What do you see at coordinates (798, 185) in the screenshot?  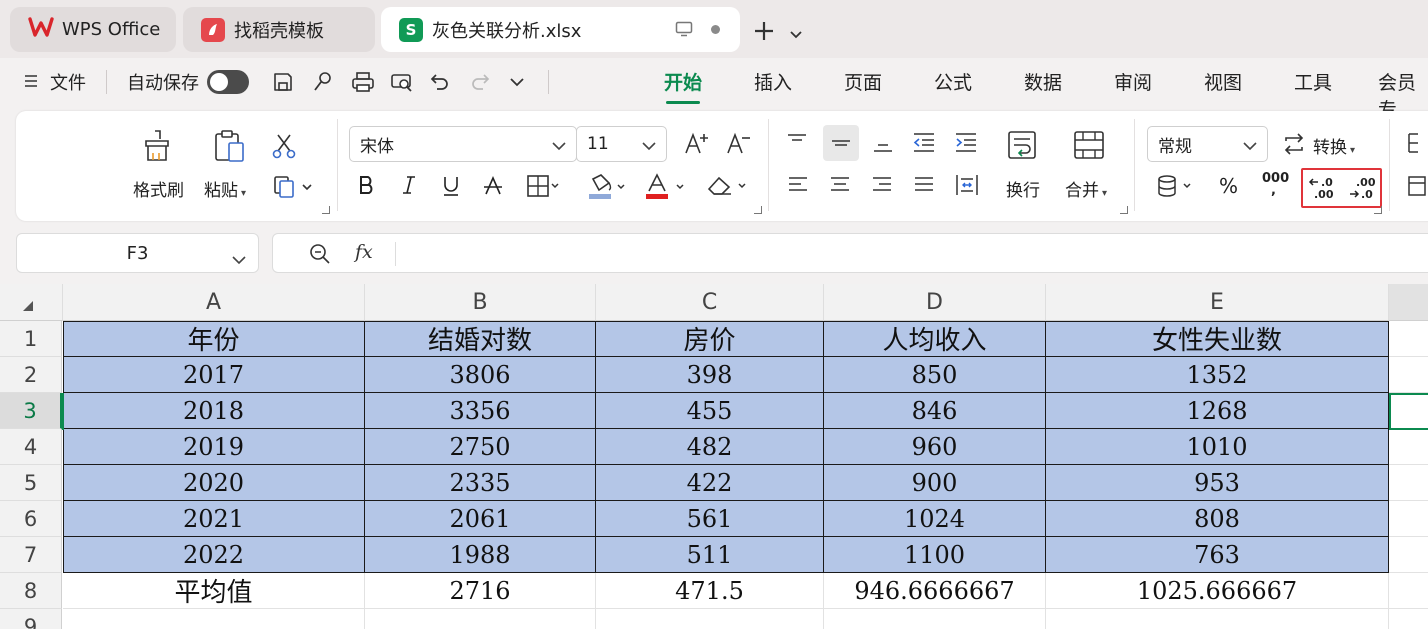 I see `align-left-icon` at bounding box center [798, 185].